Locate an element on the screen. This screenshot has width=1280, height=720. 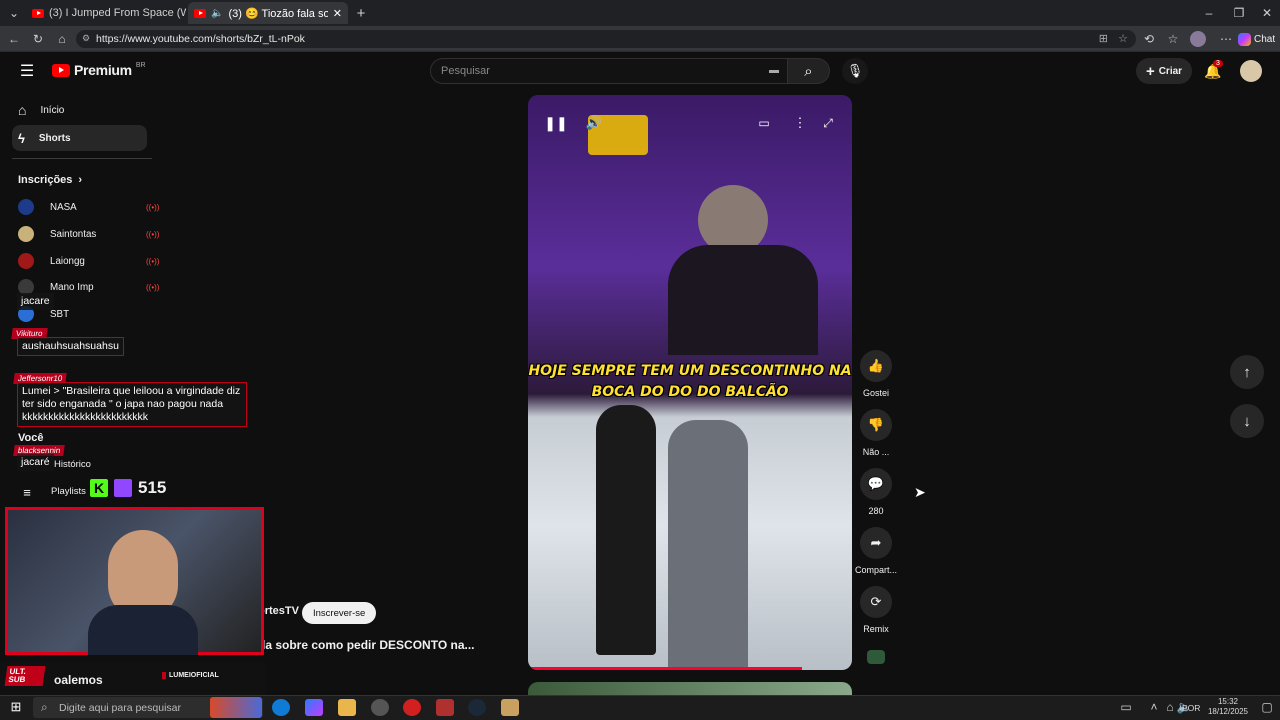
clock-date: 18/12/2025 is located at coordinates (1228, 711).